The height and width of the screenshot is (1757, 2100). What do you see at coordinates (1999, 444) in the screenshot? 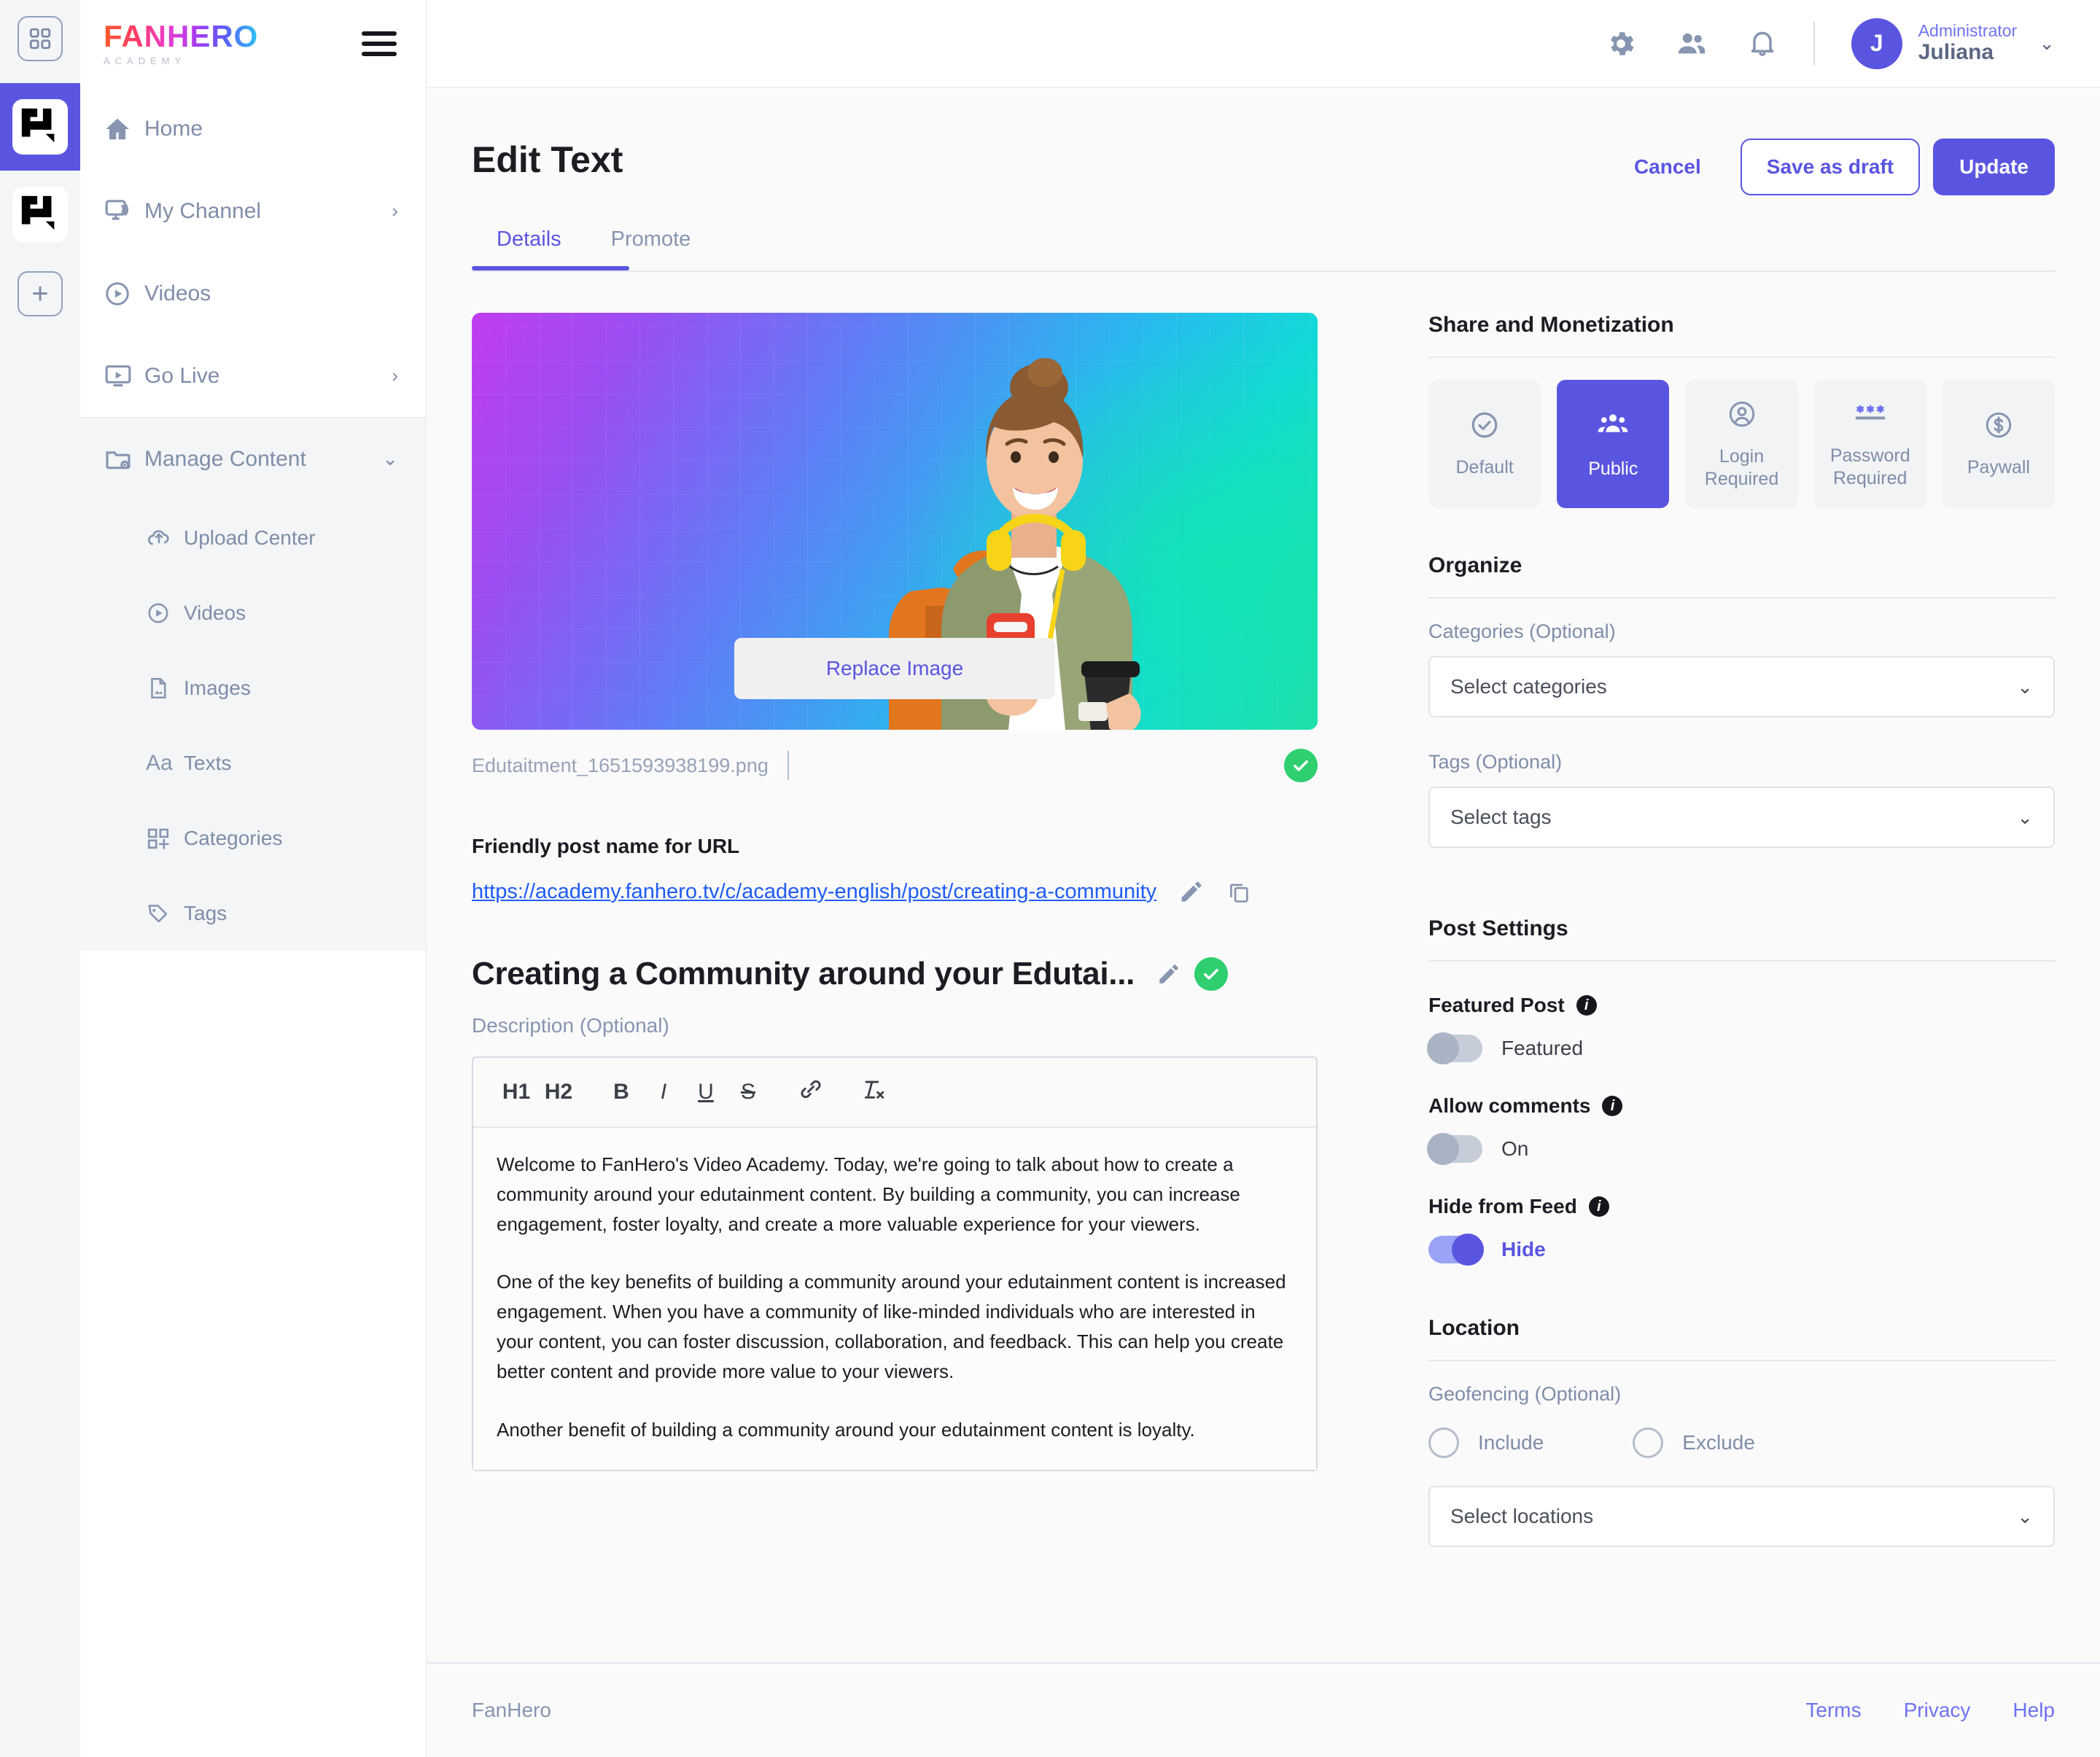
I see `share-option-paywall: Paywall` at bounding box center [1999, 444].